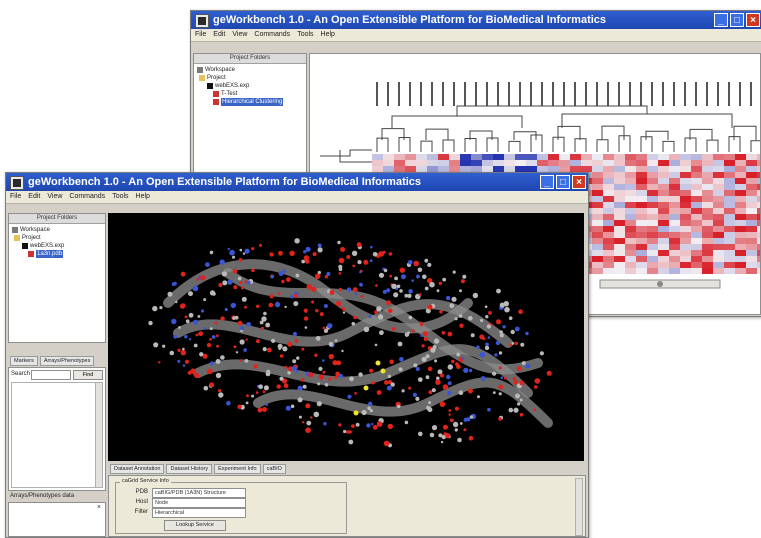  Describe the element at coordinates (660, 284) in the screenshot. I see `slider-knob` at that location.